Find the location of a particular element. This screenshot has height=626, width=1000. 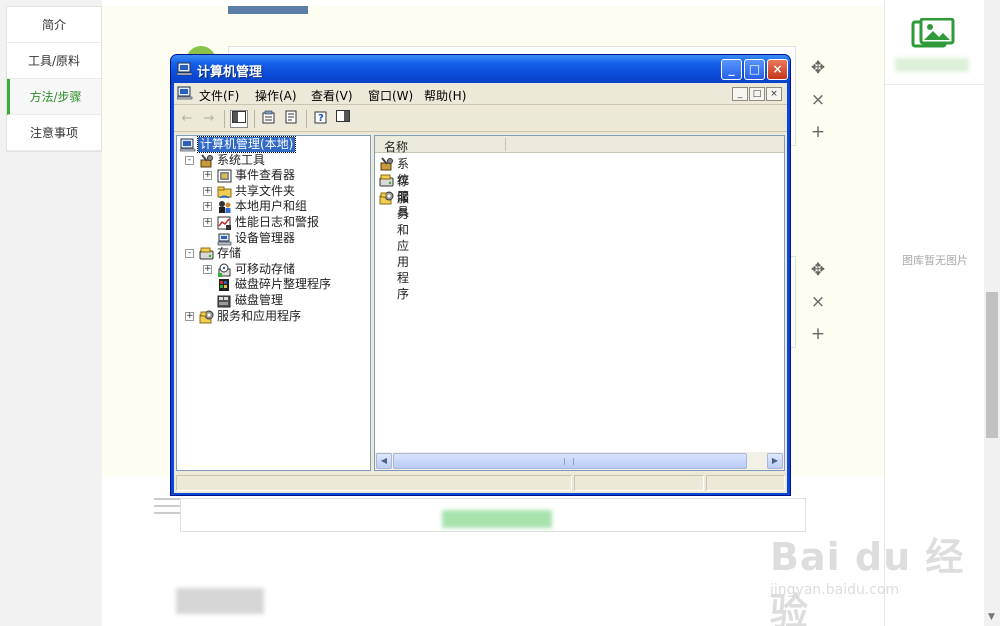

back-arrow-icon: ← is located at coordinates (187, 119).